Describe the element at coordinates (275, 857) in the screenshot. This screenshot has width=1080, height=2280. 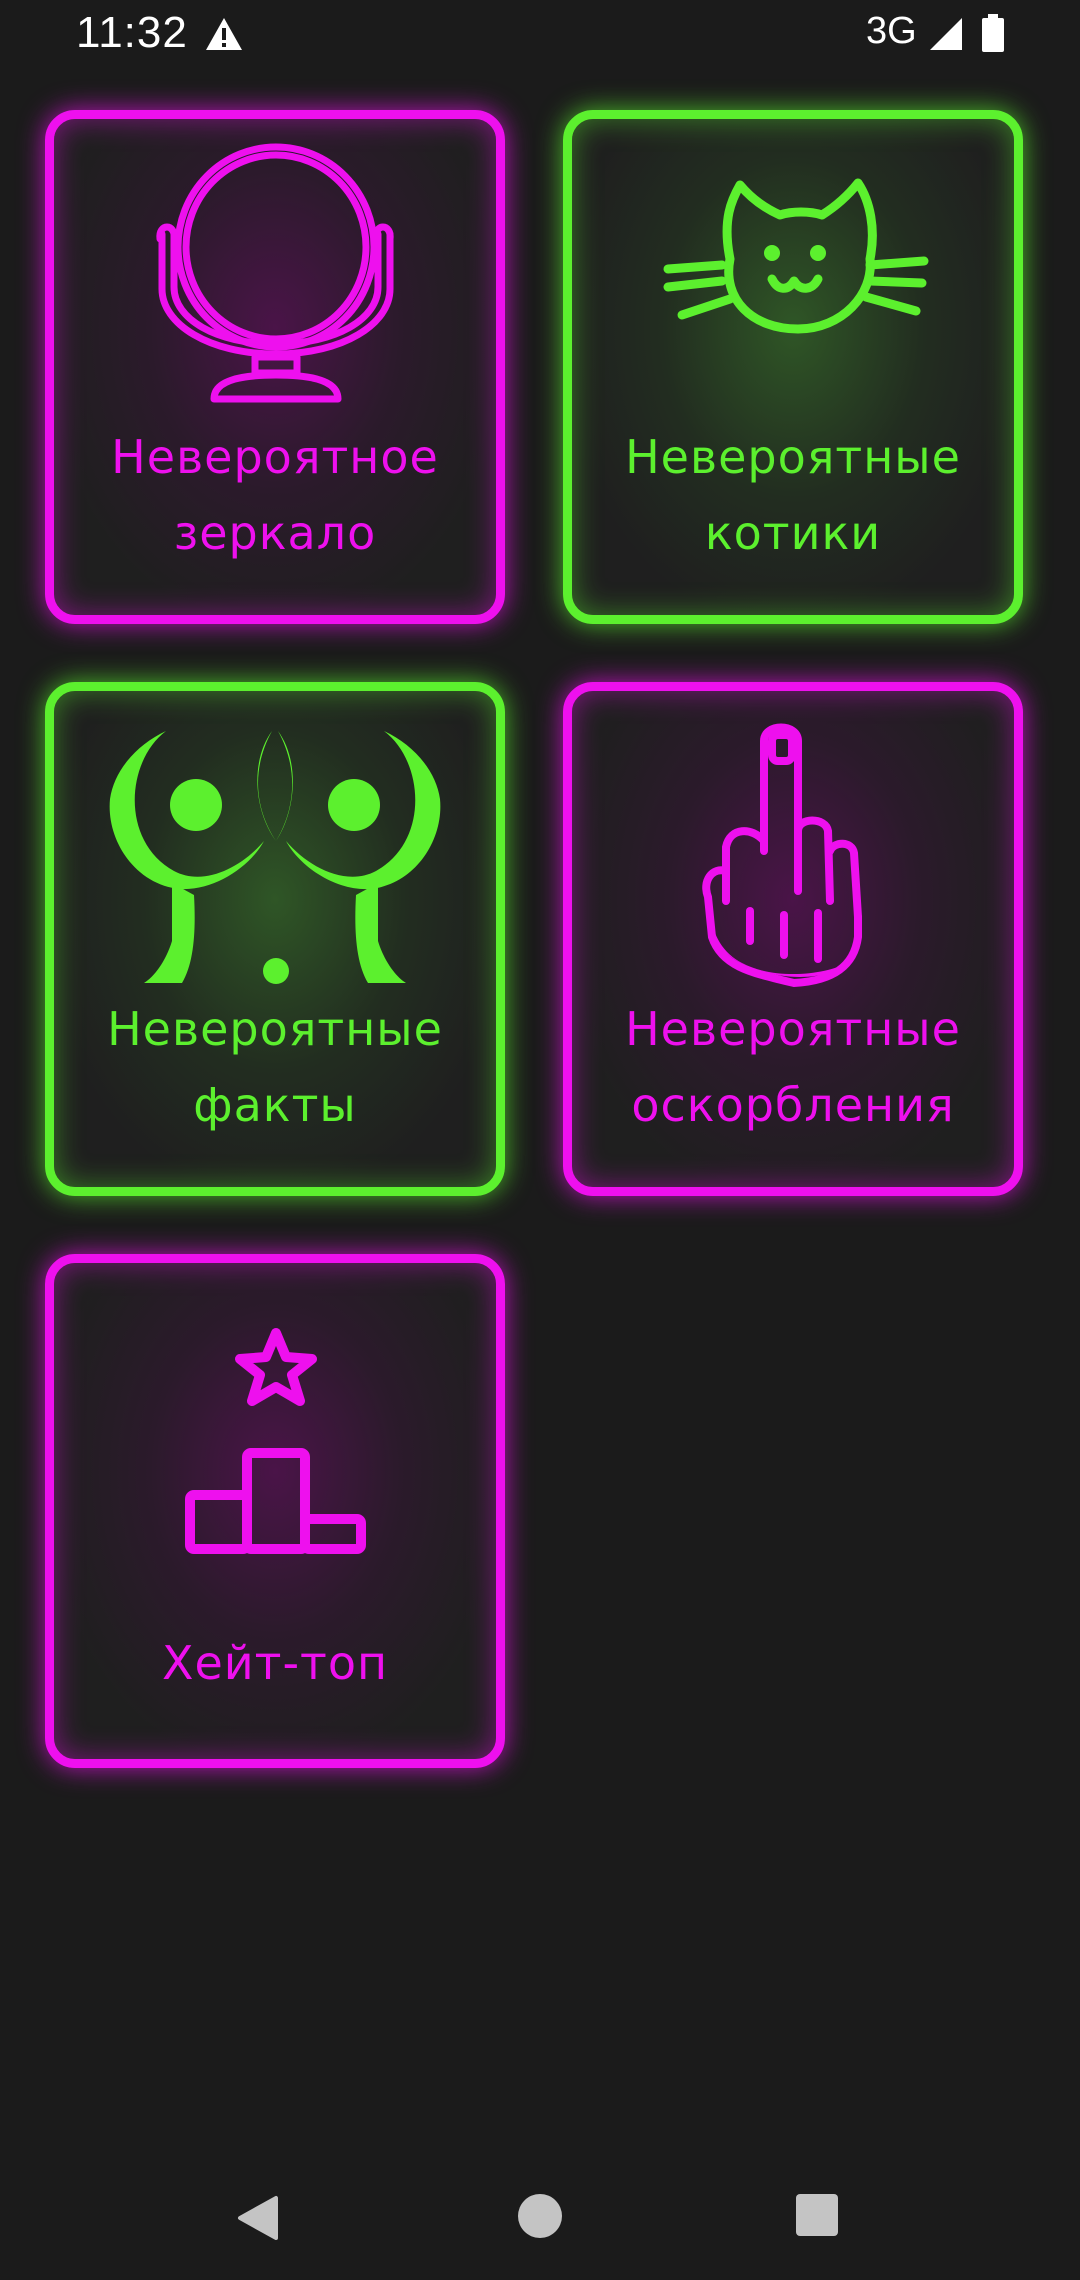
I see `facts-icon` at that location.